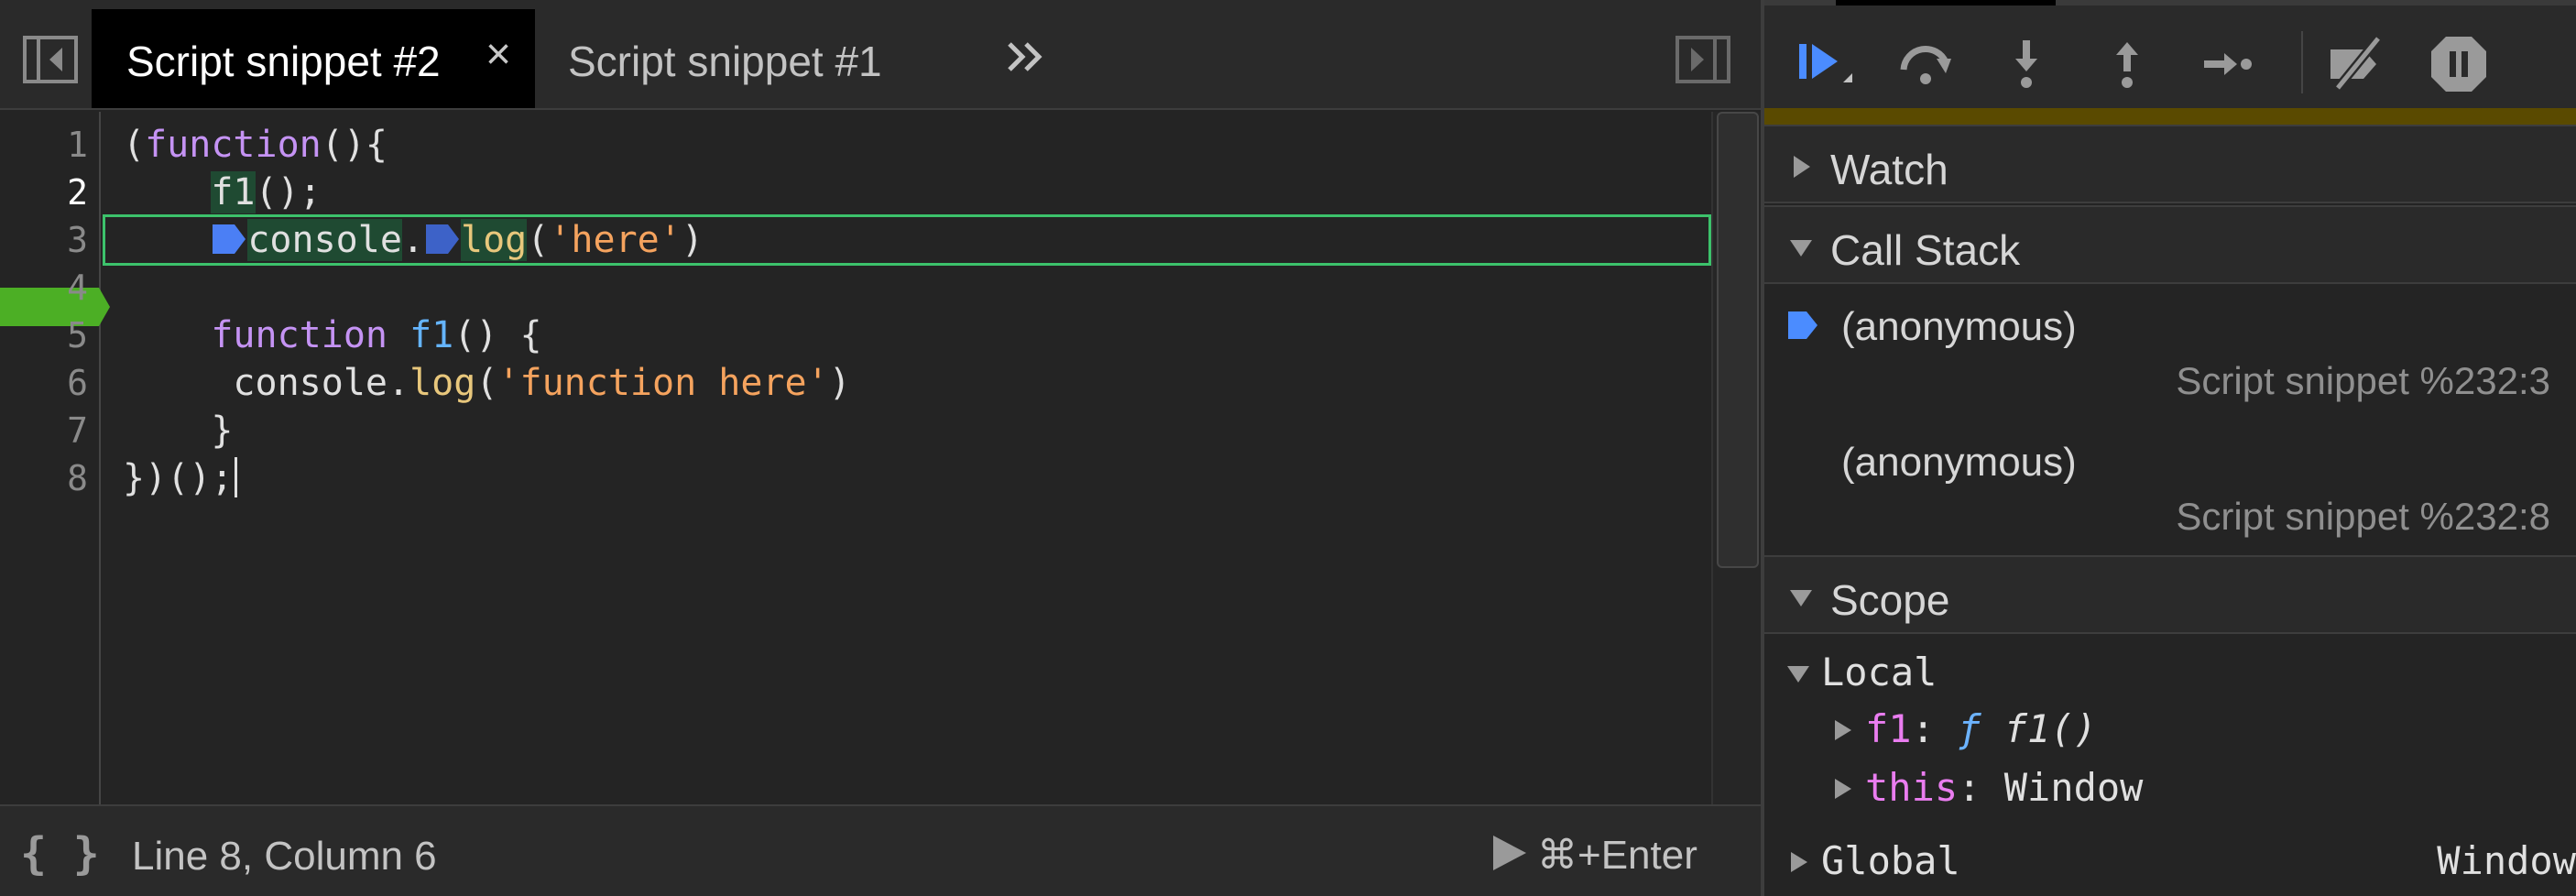 The width and height of the screenshot is (2576, 896). What do you see at coordinates (78, 145) in the screenshot?
I see `line-number: 1` at bounding box center [78, 145].